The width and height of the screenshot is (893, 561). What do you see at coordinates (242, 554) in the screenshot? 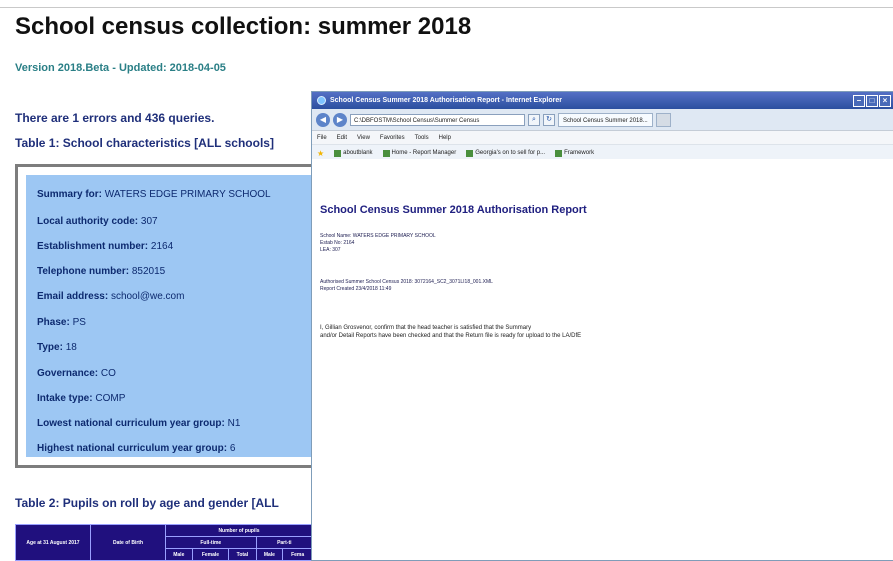
I see `table-col-header: Total` at bounding box center [242, 554].